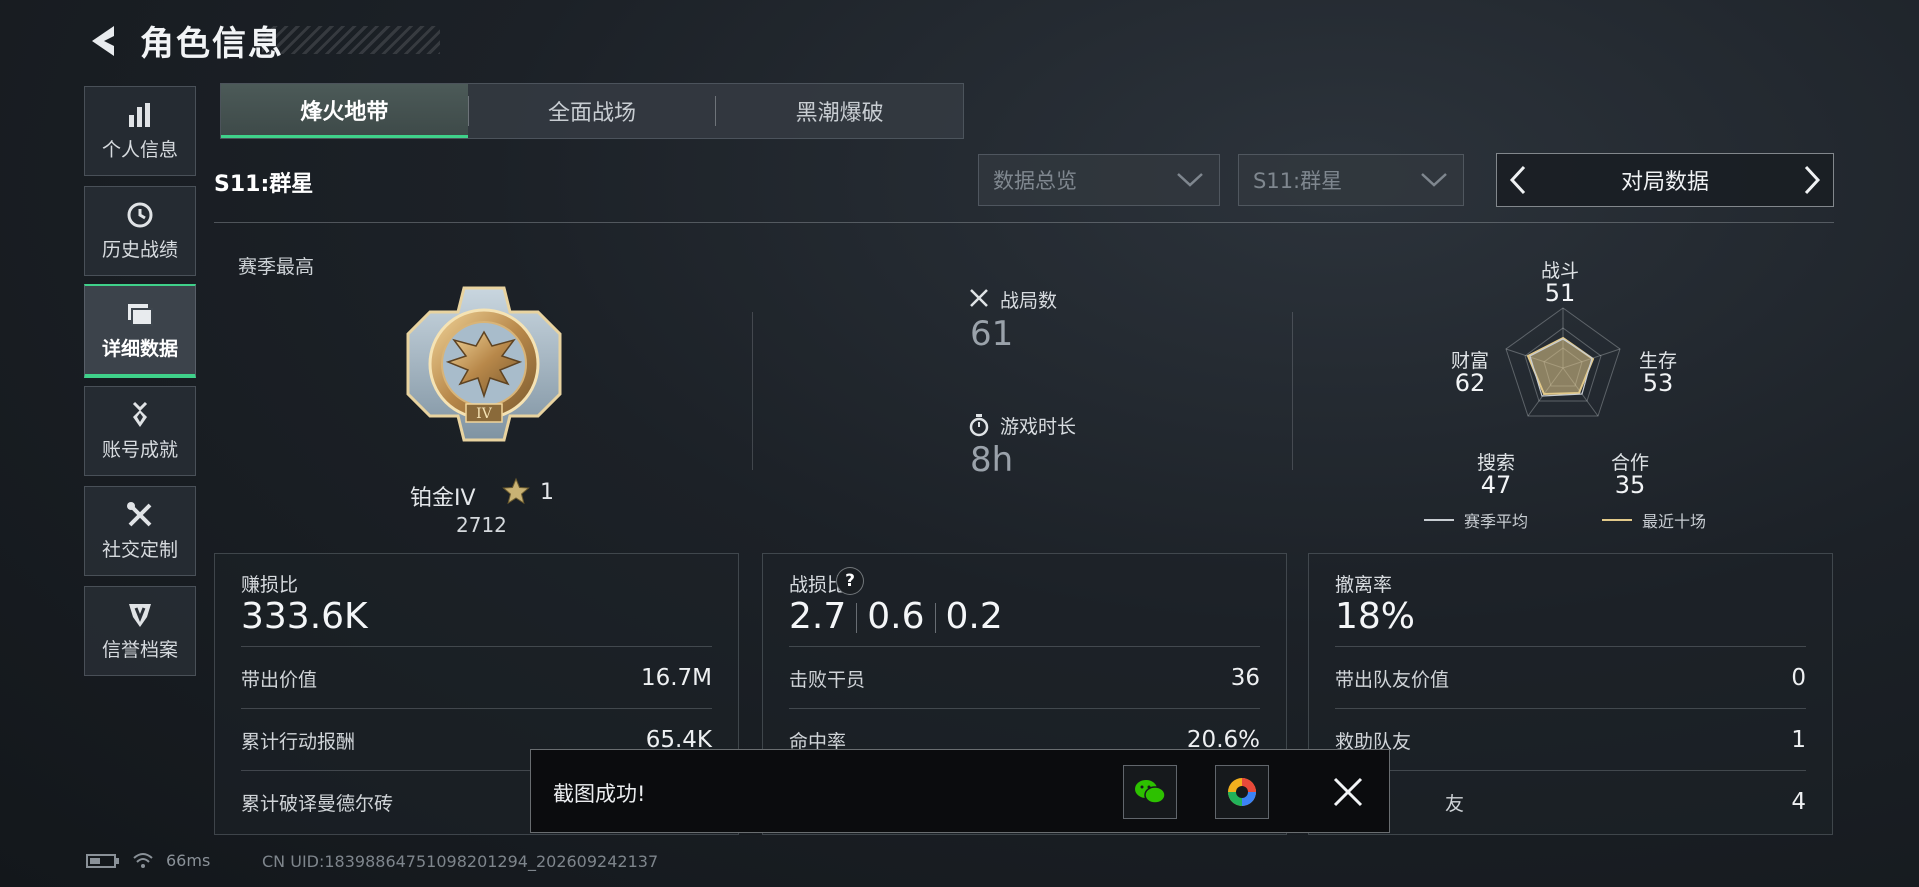  Describe the element at coordinates (979, 425) in the screenshot. I see `stopwatch-icon` at that location.